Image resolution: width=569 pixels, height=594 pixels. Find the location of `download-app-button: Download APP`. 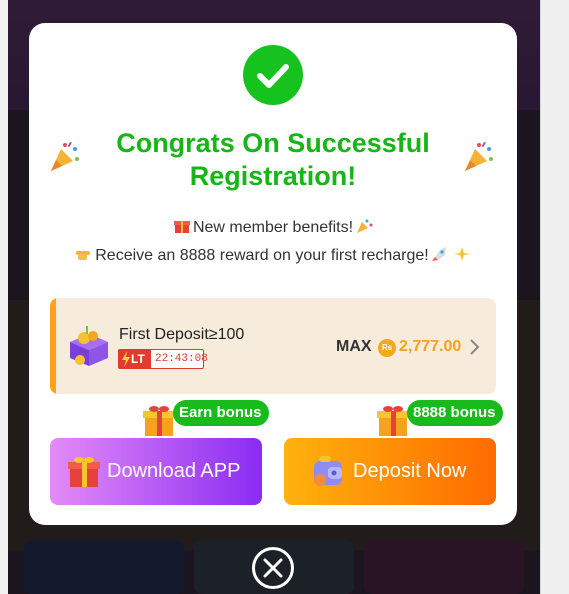

download-app-button: Download APP is located at coordinates (156, 471).